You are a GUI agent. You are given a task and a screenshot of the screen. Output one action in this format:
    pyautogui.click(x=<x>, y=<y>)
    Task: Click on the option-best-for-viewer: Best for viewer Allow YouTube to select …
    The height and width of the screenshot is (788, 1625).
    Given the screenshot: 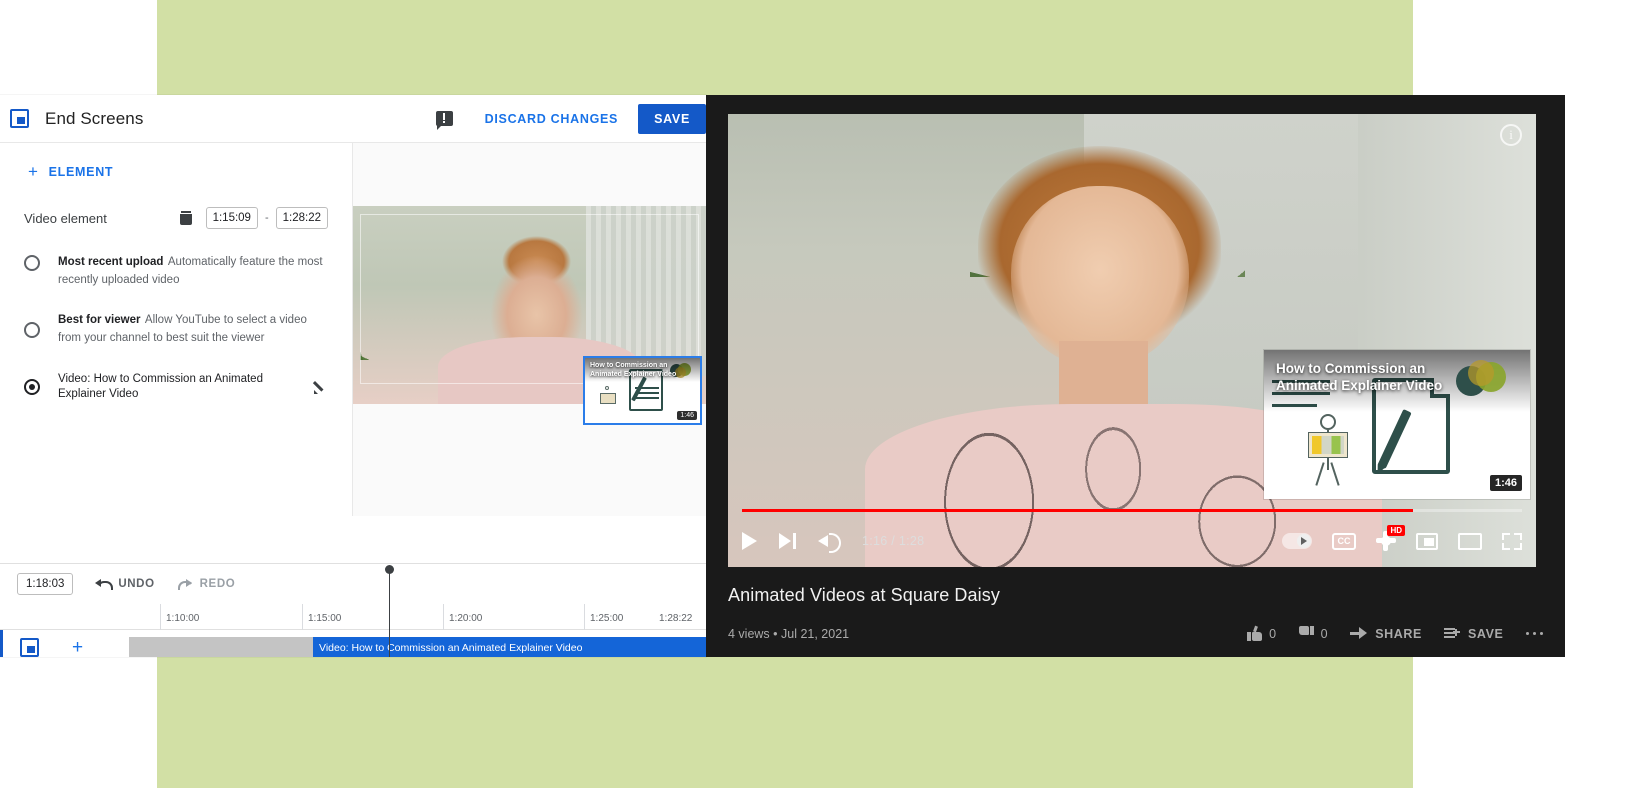 What is the action you would take?
    pyautogui.click(x=176, y=328)
    